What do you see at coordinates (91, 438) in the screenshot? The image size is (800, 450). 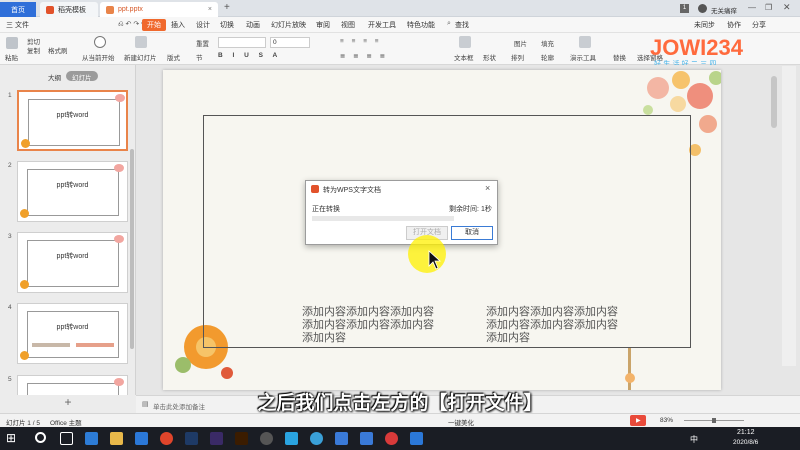 I see `edge-icon` at bounding box center [91, 438].